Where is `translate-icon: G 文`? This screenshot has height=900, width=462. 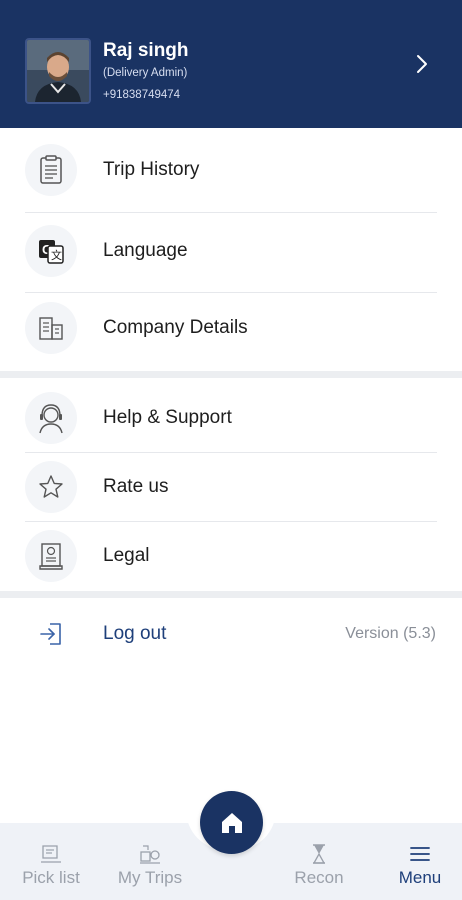 translate-icon: G 文 is located at coordinates (51, 251).